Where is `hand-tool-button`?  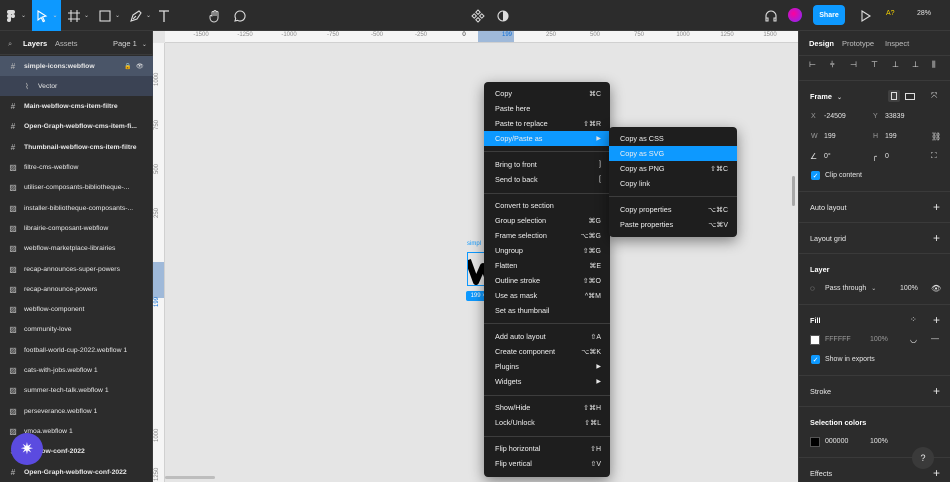
hand-tool-button is located at coordinates (215, 15).